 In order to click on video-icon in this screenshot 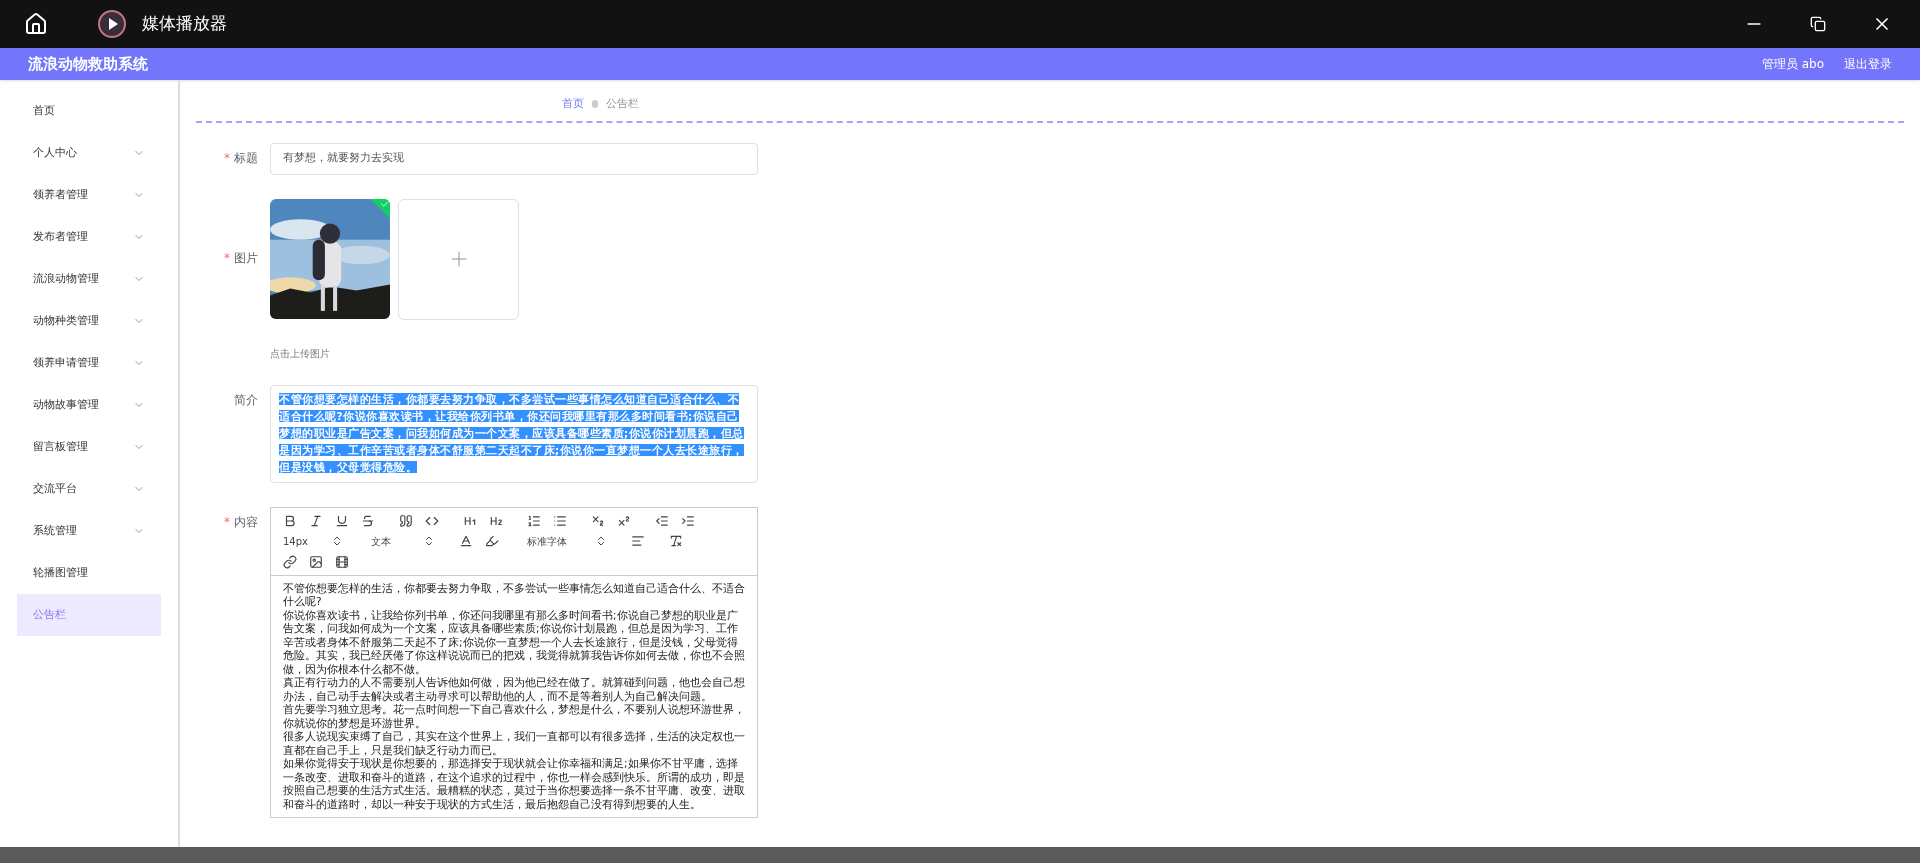, I will do `click(342, 561)`.